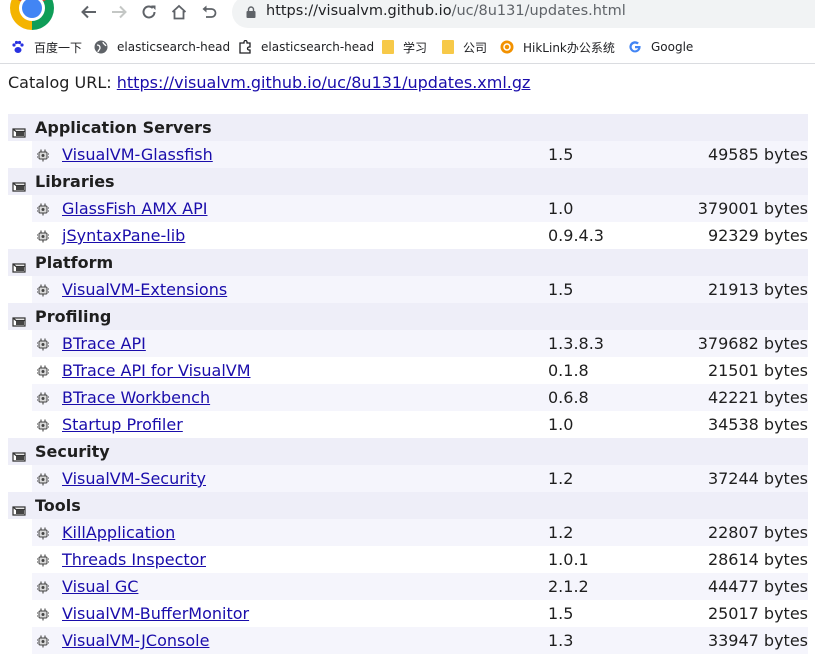  What do you see at coordinates (58, 47) in the screenshot?
I see `bookmark-label: 百度一下` at bounding box center [58, 47].